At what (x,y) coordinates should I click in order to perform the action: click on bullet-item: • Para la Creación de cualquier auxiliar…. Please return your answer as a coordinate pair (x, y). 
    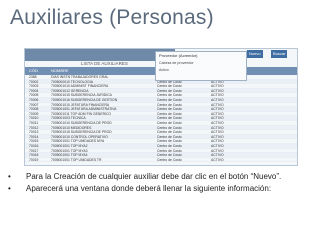
    Looking at the image, I should click on (161, 177).